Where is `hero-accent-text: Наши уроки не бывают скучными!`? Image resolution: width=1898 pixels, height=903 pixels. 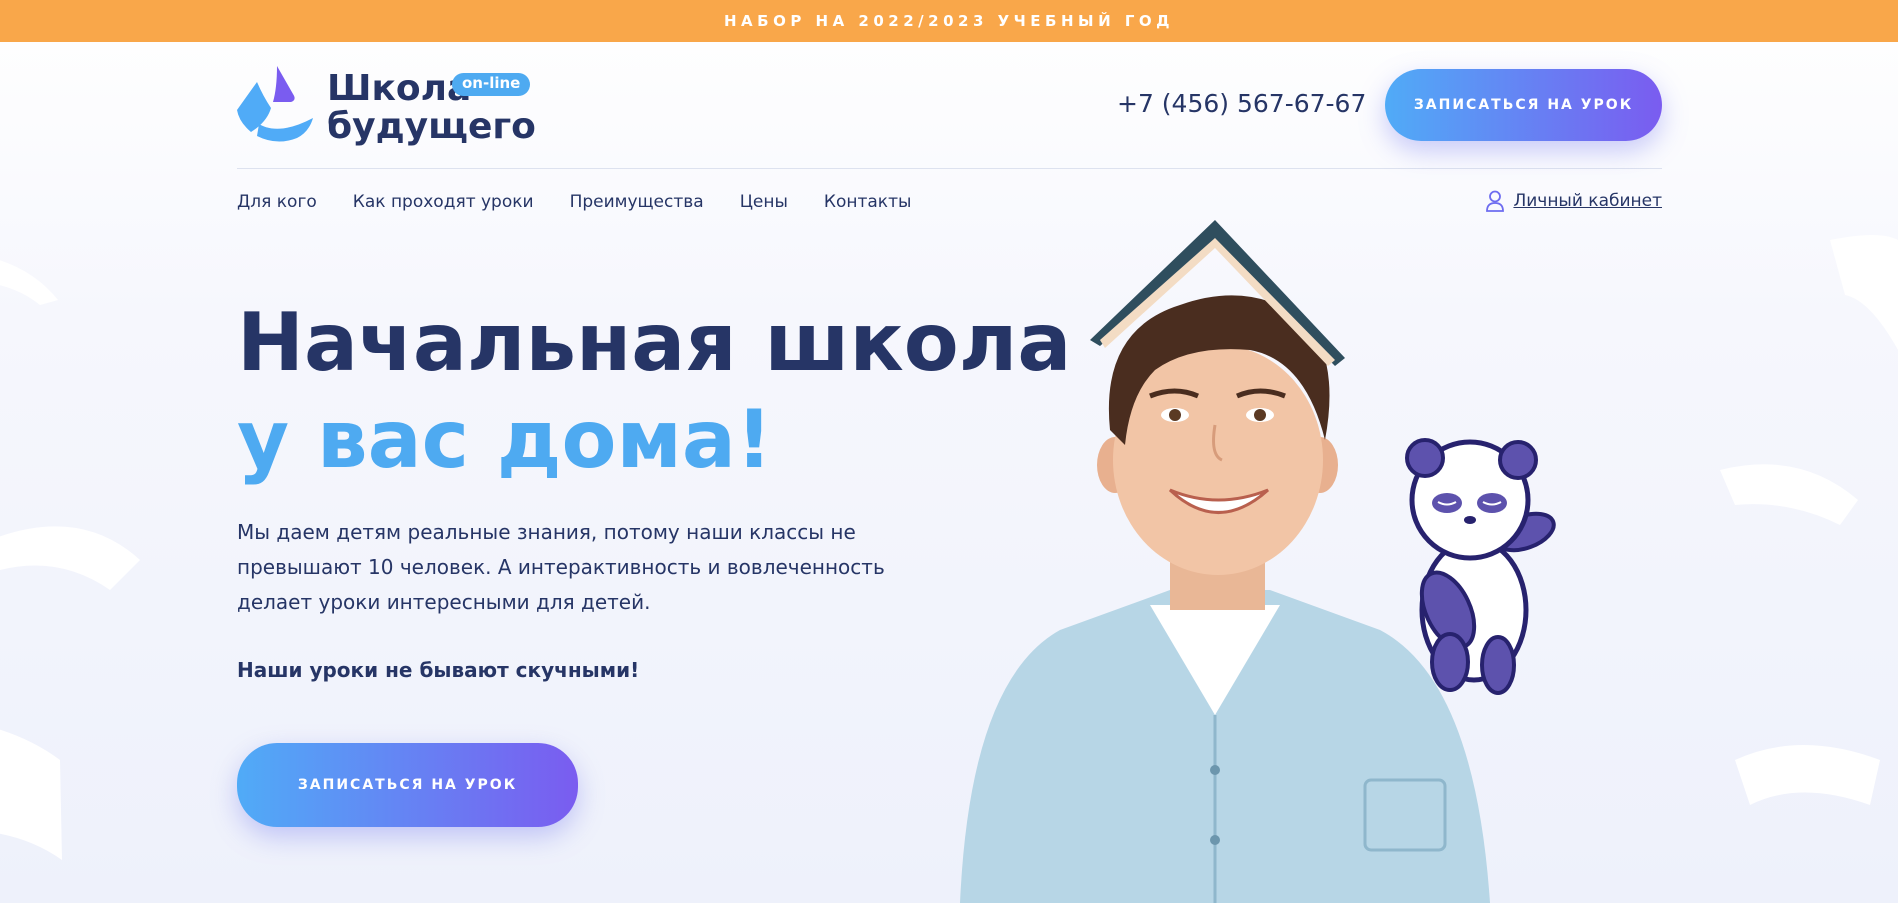 hero-accent-text: Наши уроки не бывают скучными! is located at coordinates (438, 670).